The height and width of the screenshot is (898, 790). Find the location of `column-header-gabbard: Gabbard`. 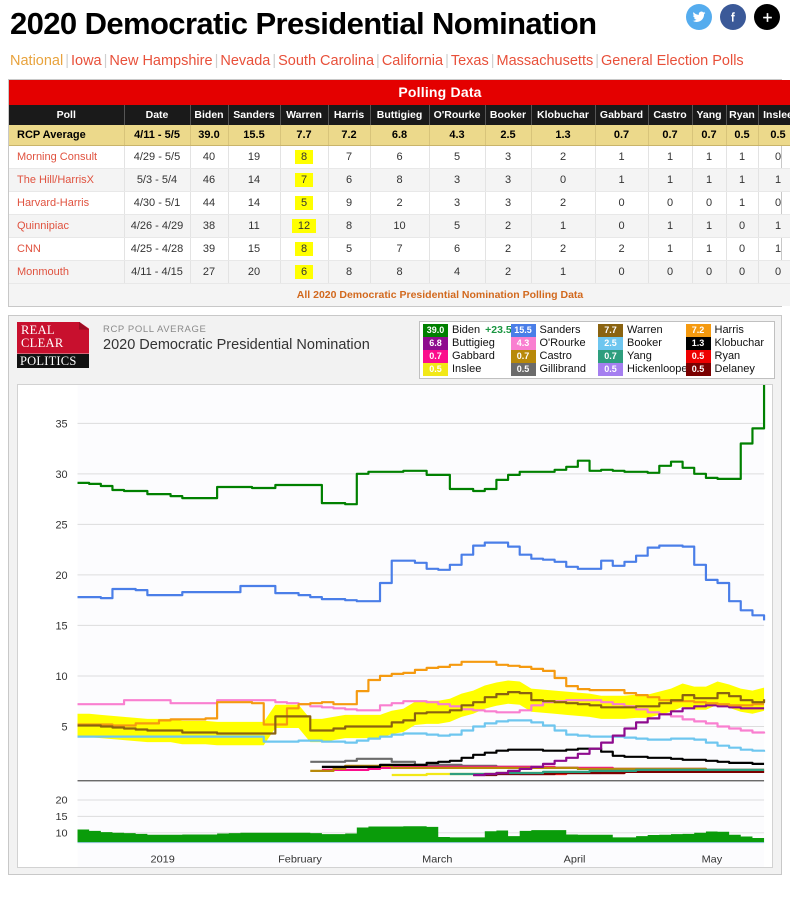

column-header-gabbard: Gabbard is located at coordinates (622, 114).